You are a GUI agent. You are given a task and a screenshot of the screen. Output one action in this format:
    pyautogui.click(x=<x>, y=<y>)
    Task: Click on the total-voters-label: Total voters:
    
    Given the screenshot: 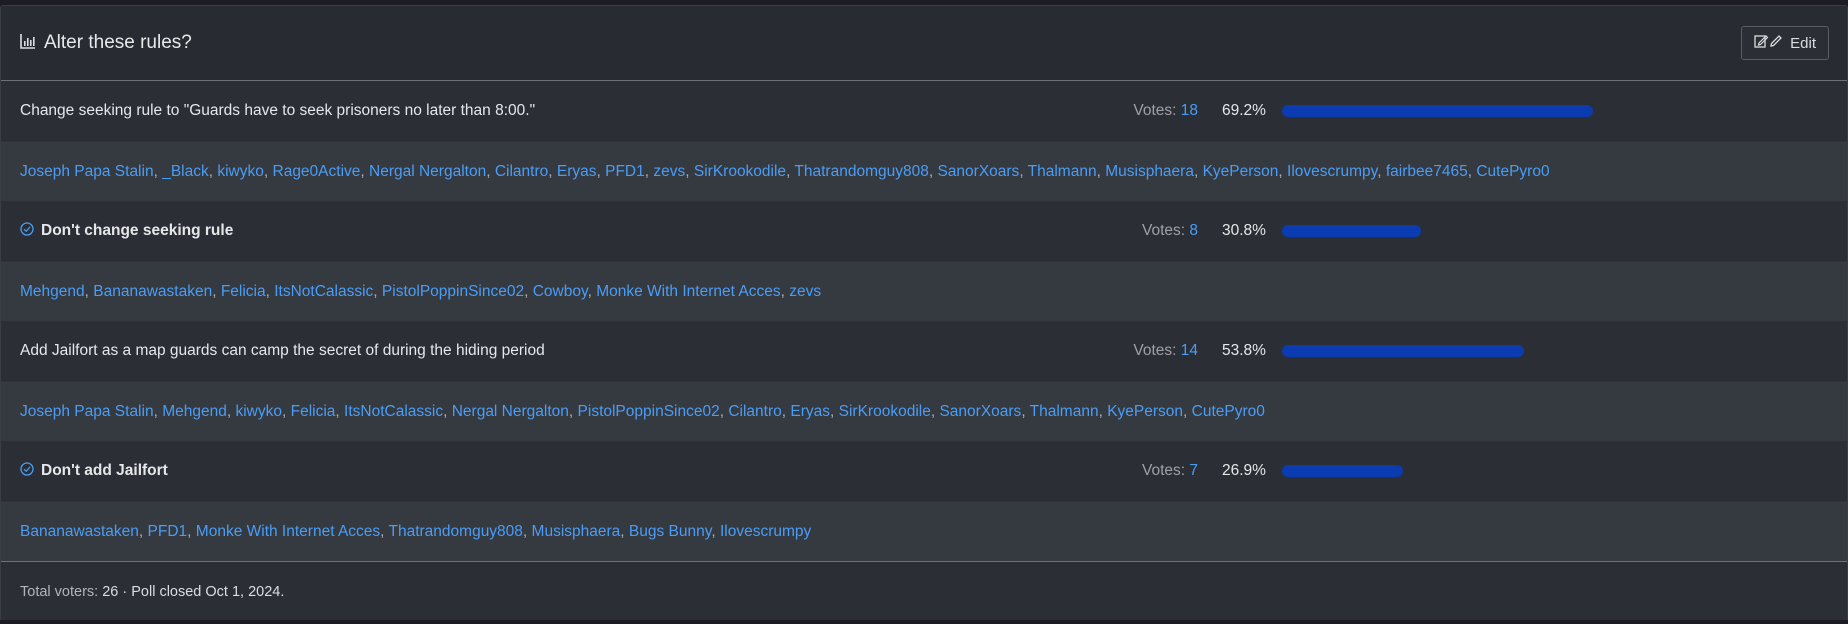 What is the action you would take?
    pyautogui.click(x=59, y=591)
    